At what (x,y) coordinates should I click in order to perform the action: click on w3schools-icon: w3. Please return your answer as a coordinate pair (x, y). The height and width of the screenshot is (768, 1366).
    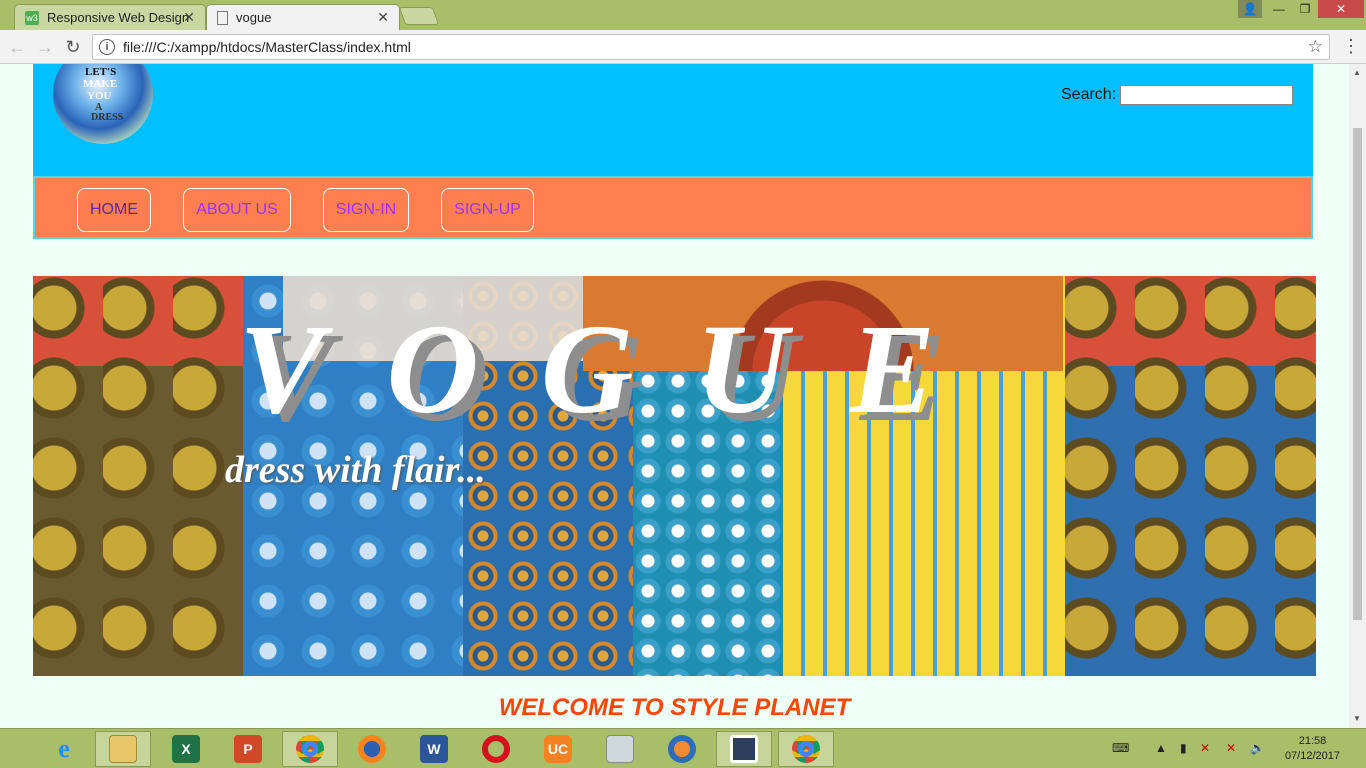
    Looking at the image, I should click on (32, 17).